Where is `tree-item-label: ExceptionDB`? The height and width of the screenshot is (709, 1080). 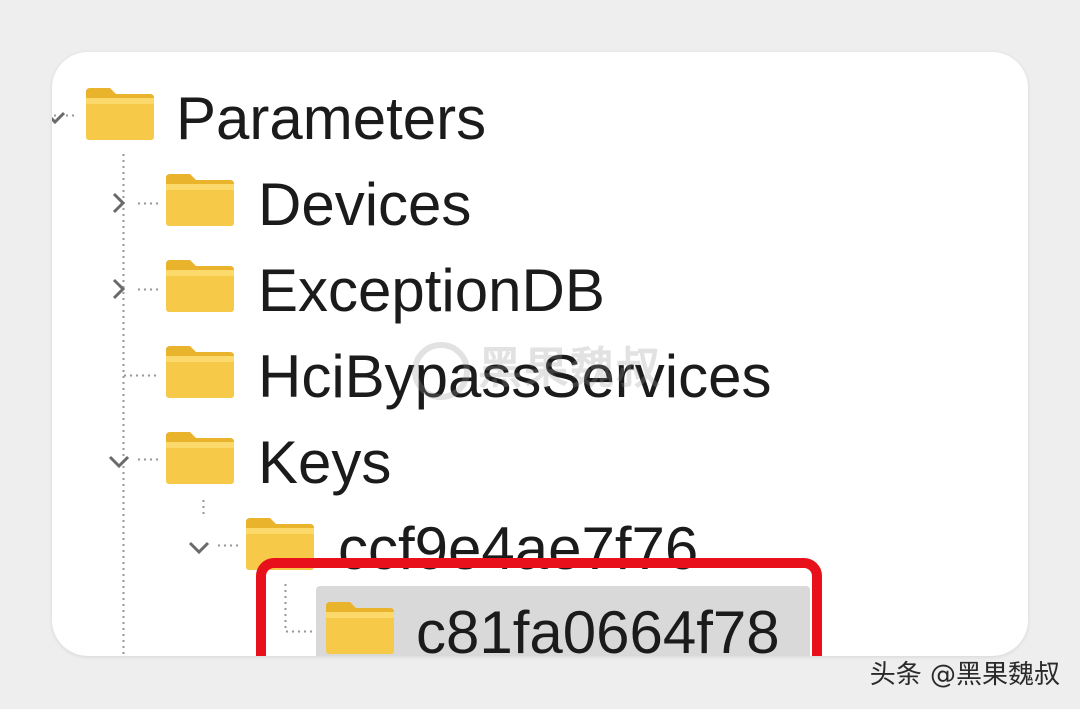 tree-item-label: ExceptionDB is located at coordinates (431, 290).